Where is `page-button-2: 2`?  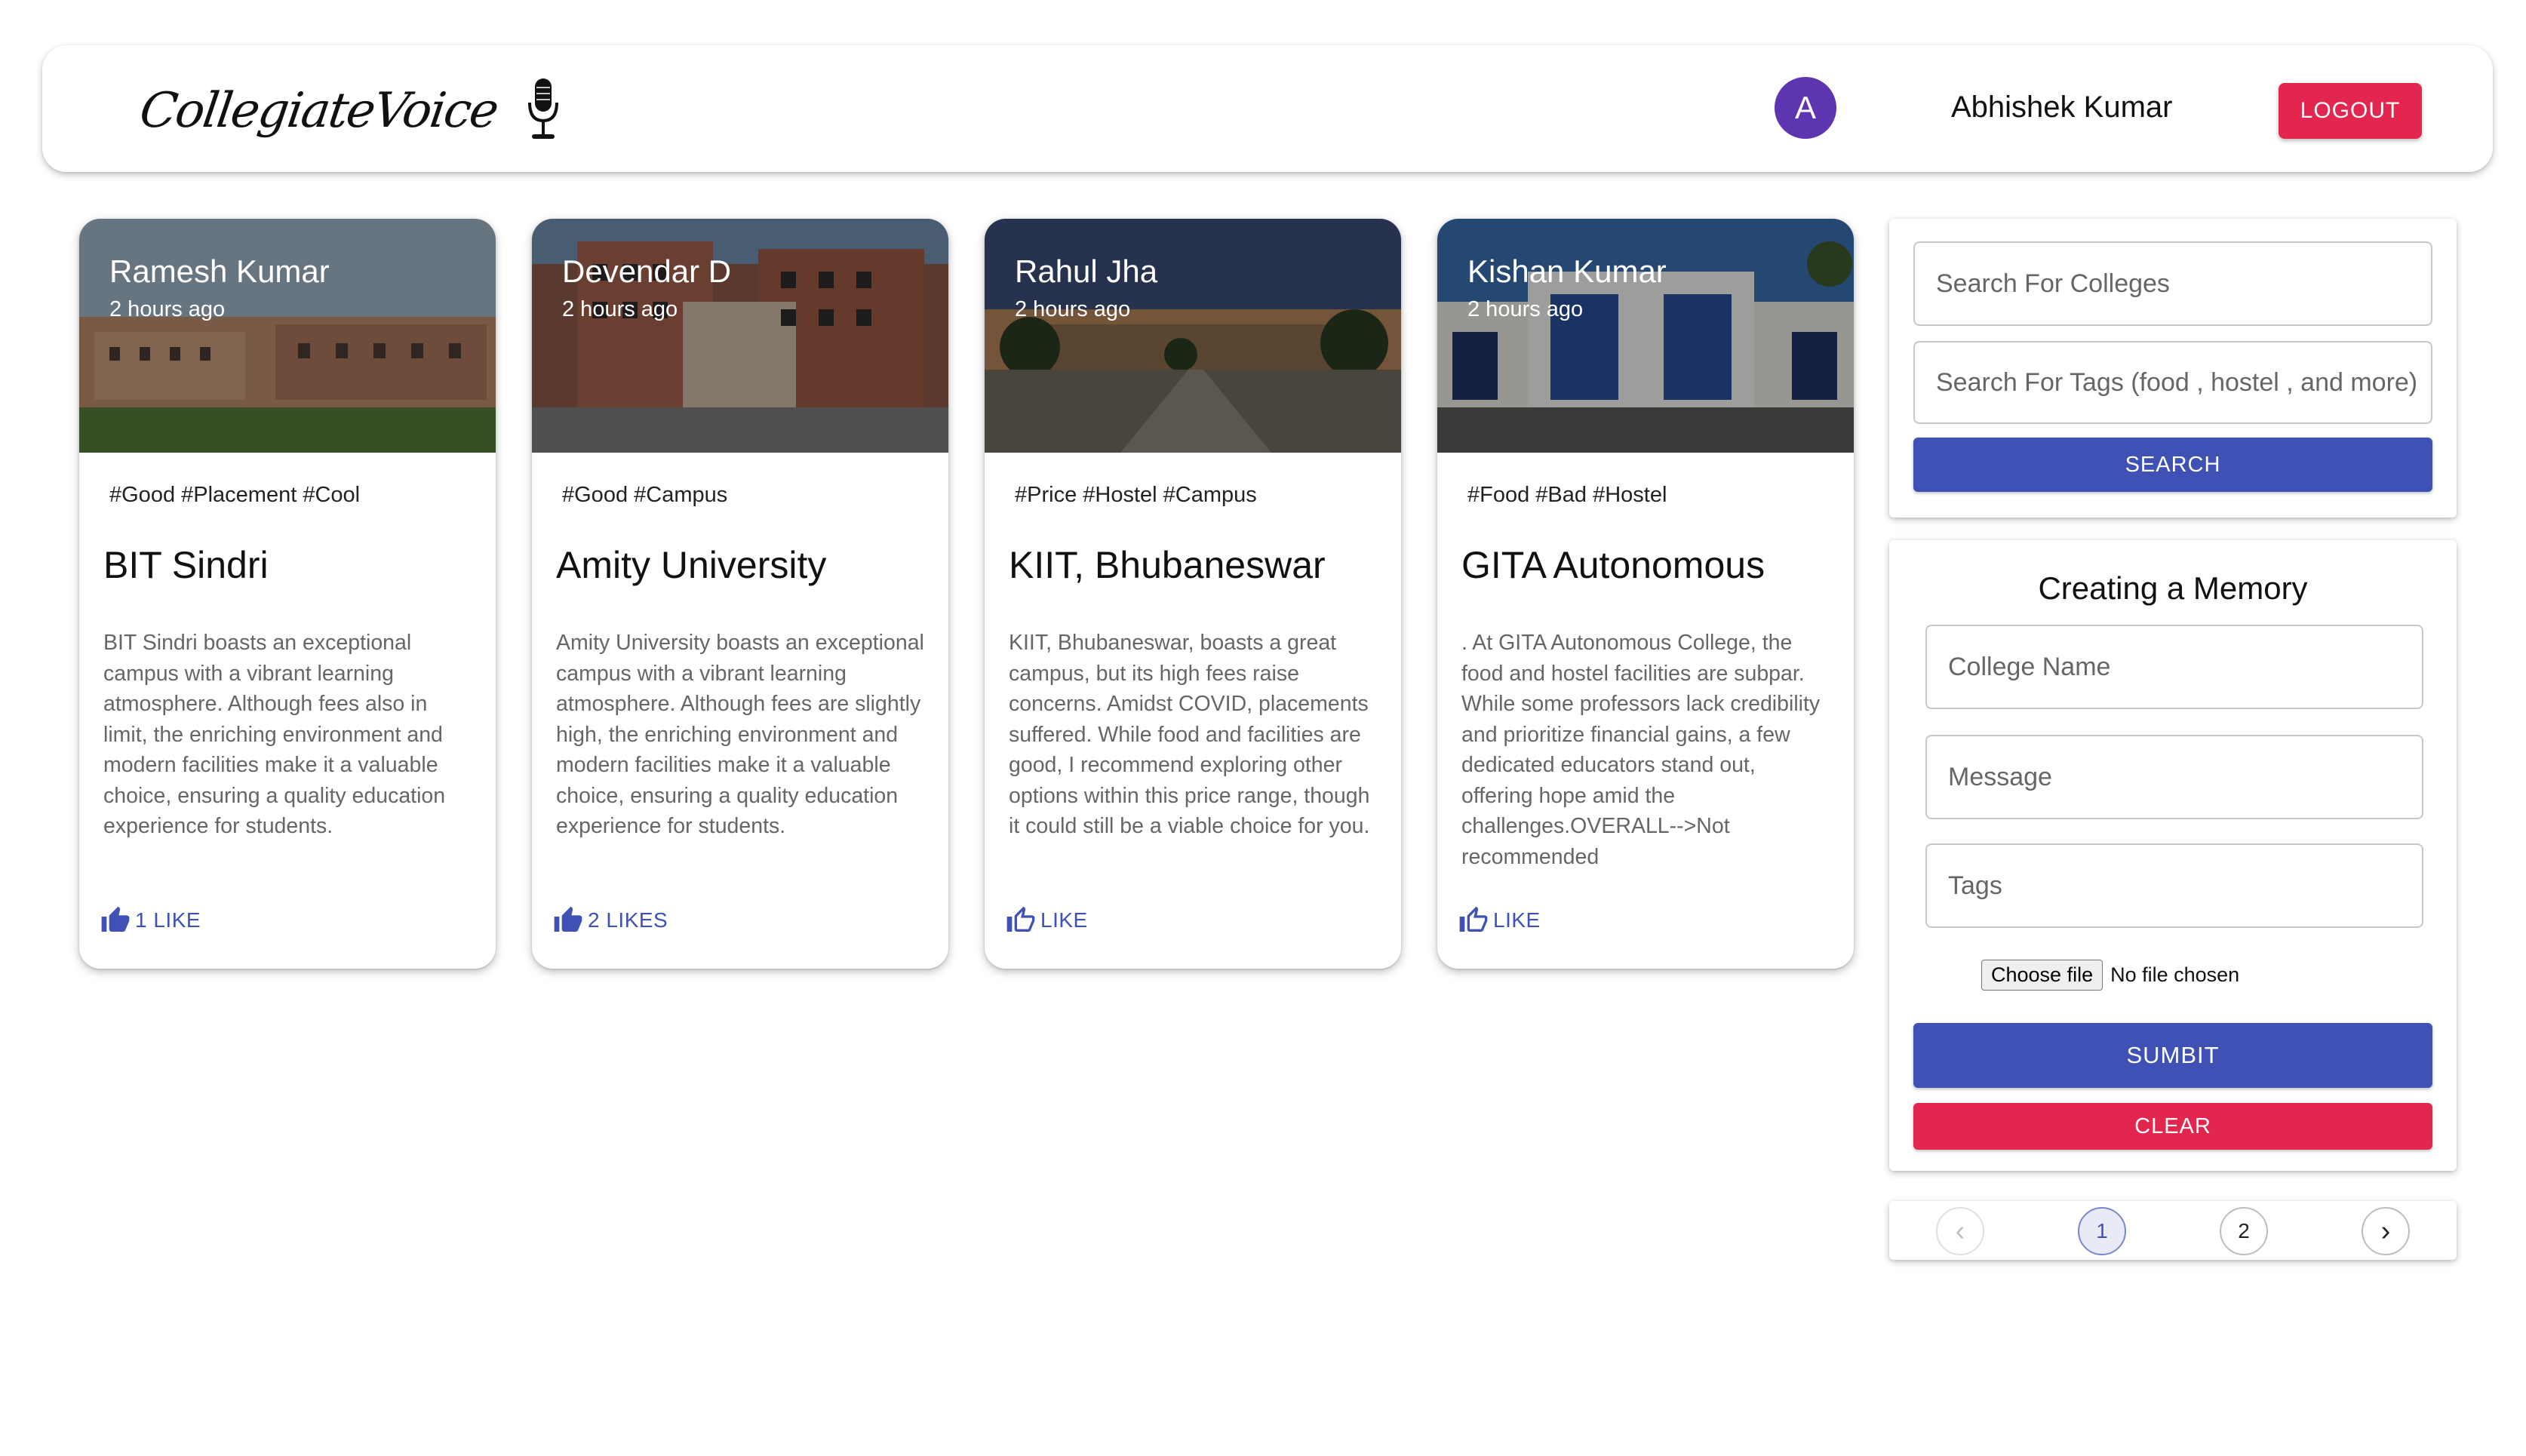
page-button-2: 2 is located at coordinates (2244, 1231).